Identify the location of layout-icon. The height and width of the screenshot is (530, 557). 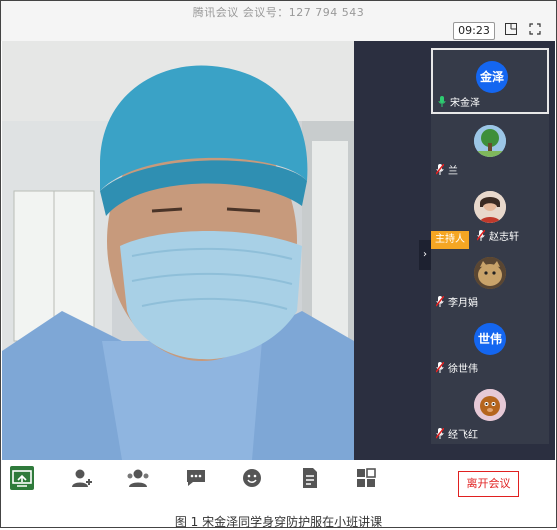
(511, 29).